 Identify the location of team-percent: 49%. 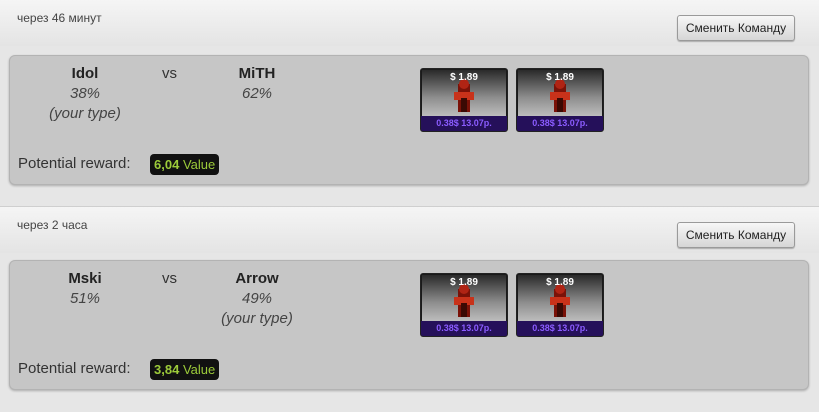
(257, 298).